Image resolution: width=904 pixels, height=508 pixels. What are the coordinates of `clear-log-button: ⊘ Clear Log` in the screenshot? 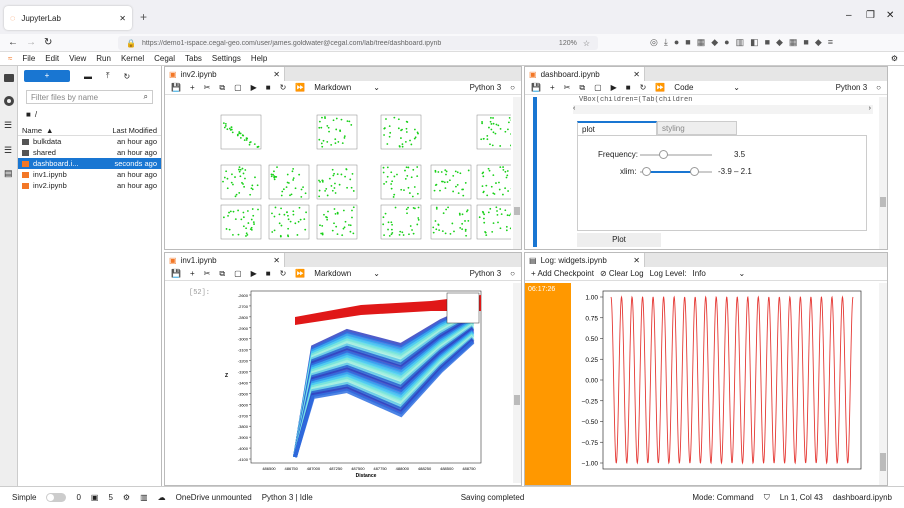 It's located at (622, 273).